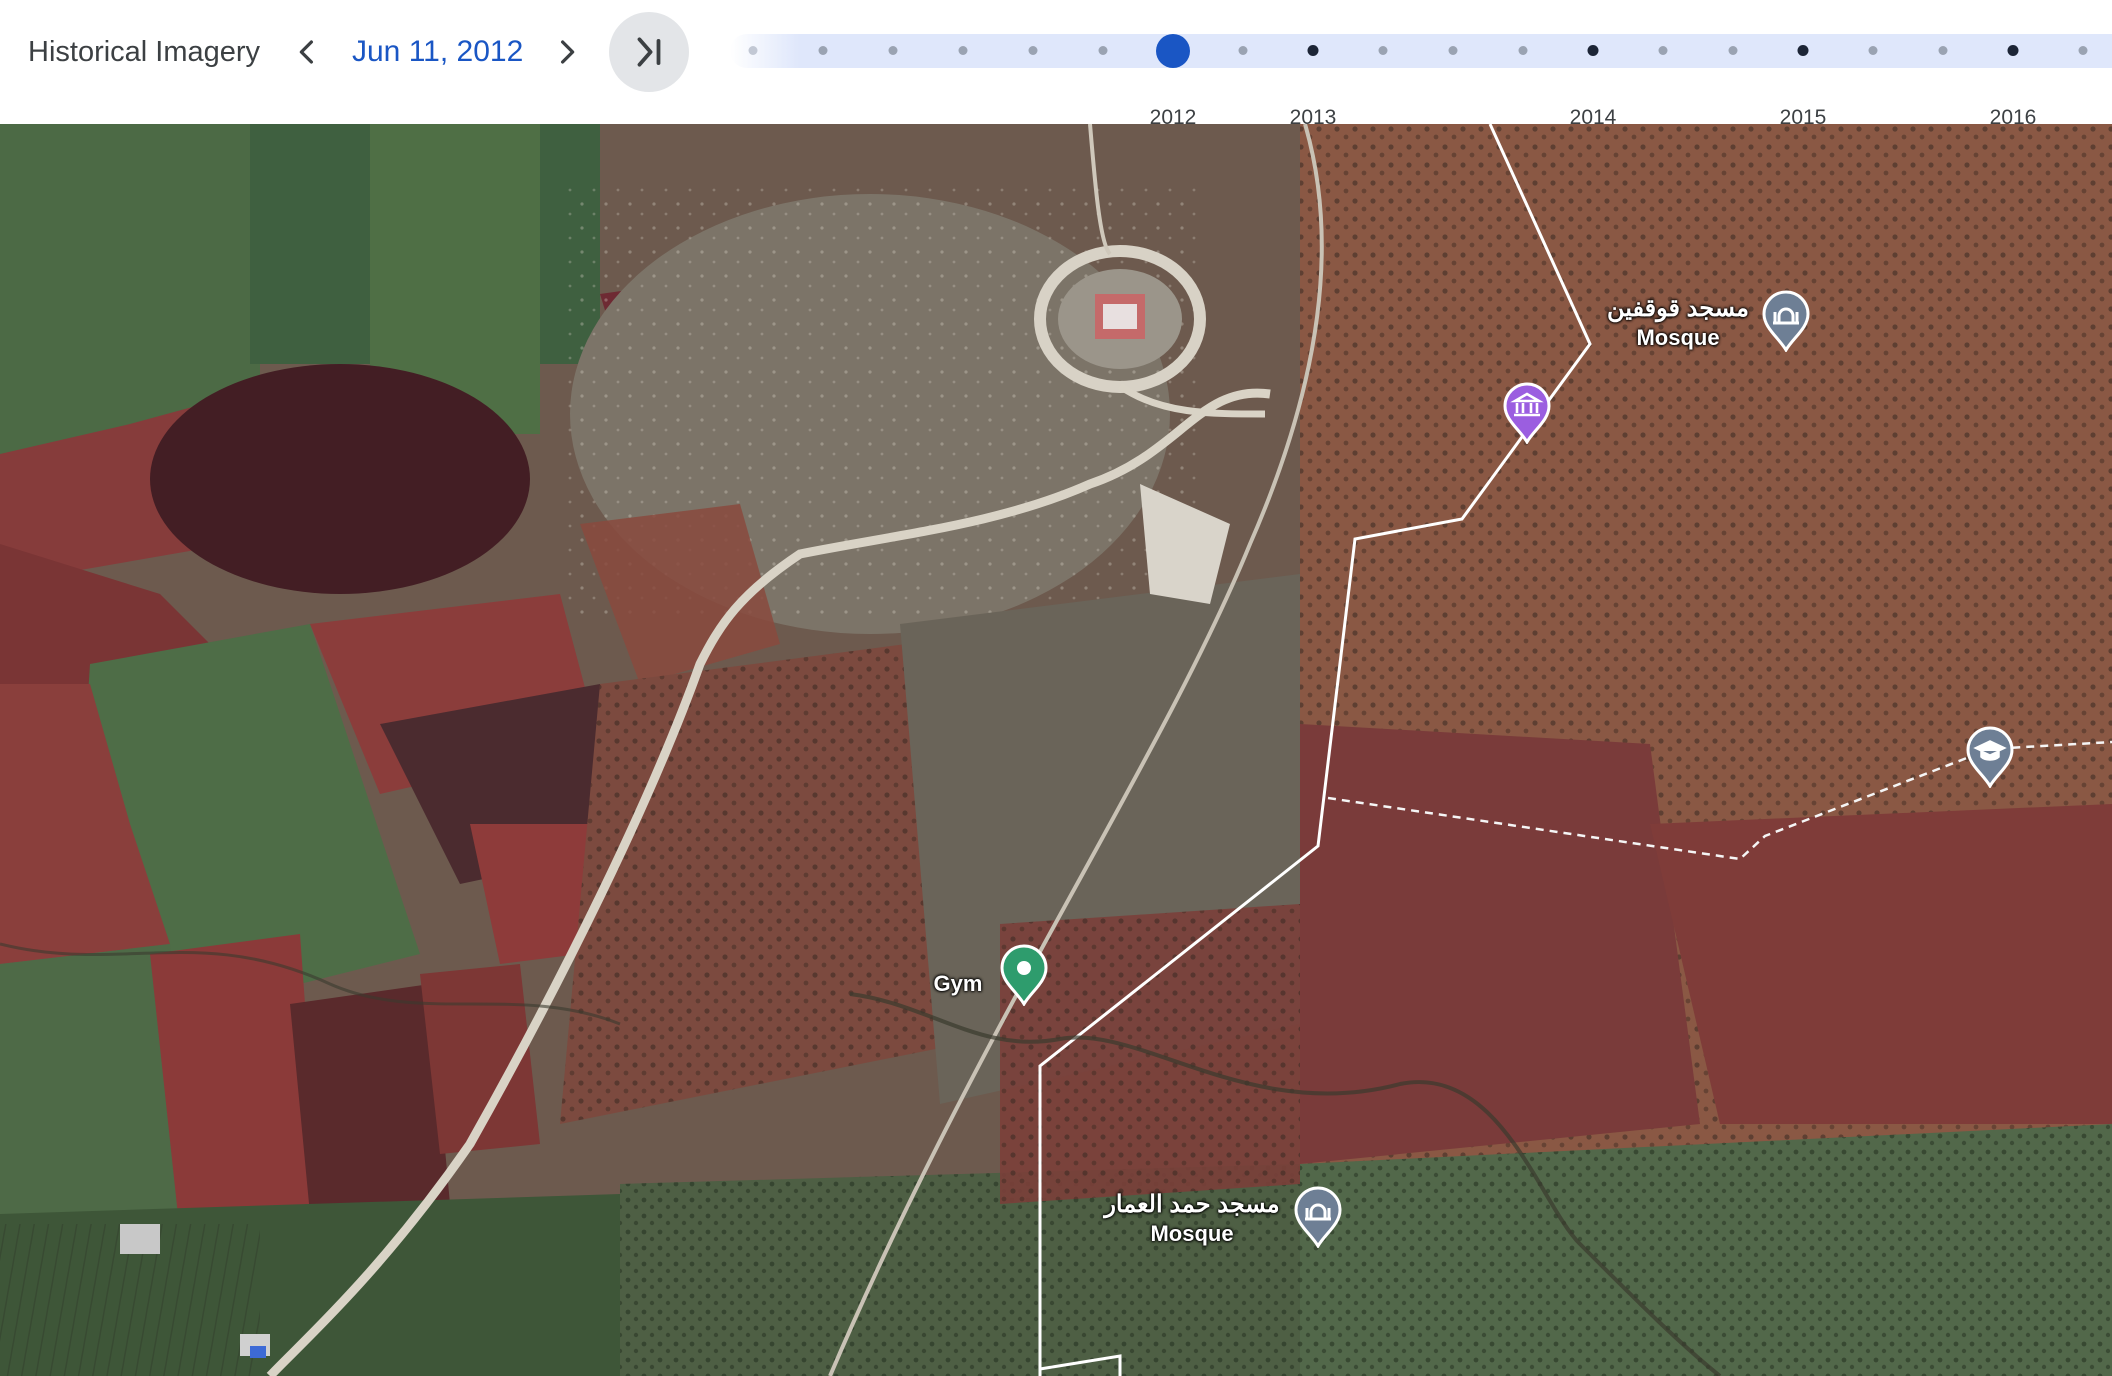 Image resolution: width=2112 pixels, height=1376 pixels. Describe the element at coordinates (1678, 337) in the screenshot. I see `mosque-north-category: Mosque` at that location.